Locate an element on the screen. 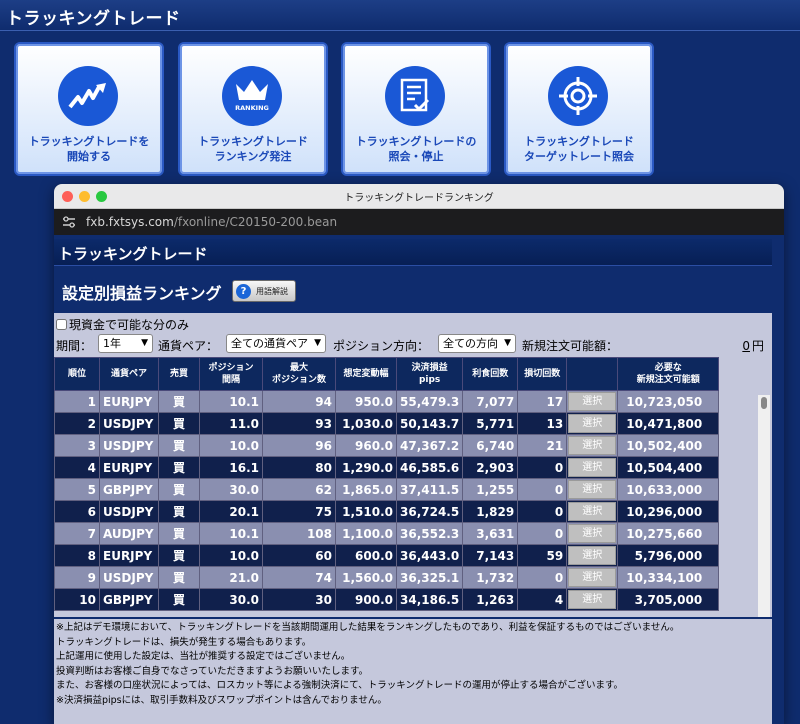 The width and height of the screenshot is (800, 724). target-rate-button: トラッキングトレード ターゲットレート照会 is located at coordinates (579, 109).